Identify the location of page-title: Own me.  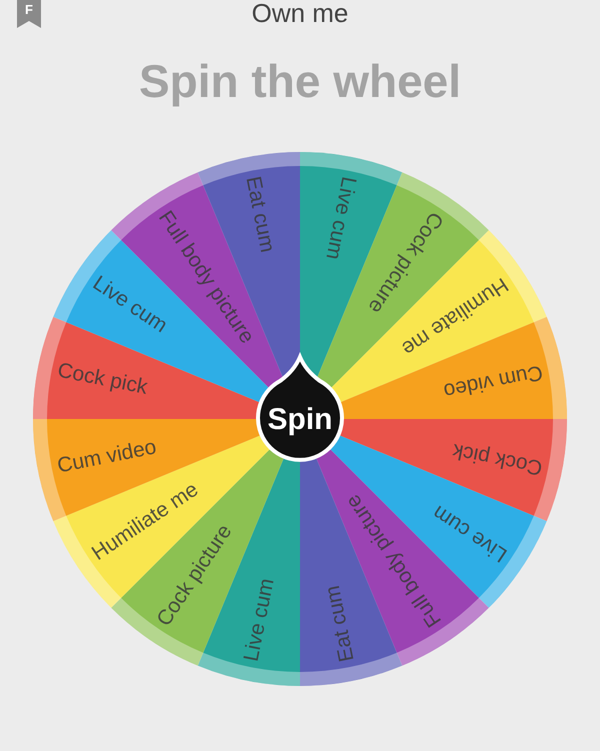
(300, 14).